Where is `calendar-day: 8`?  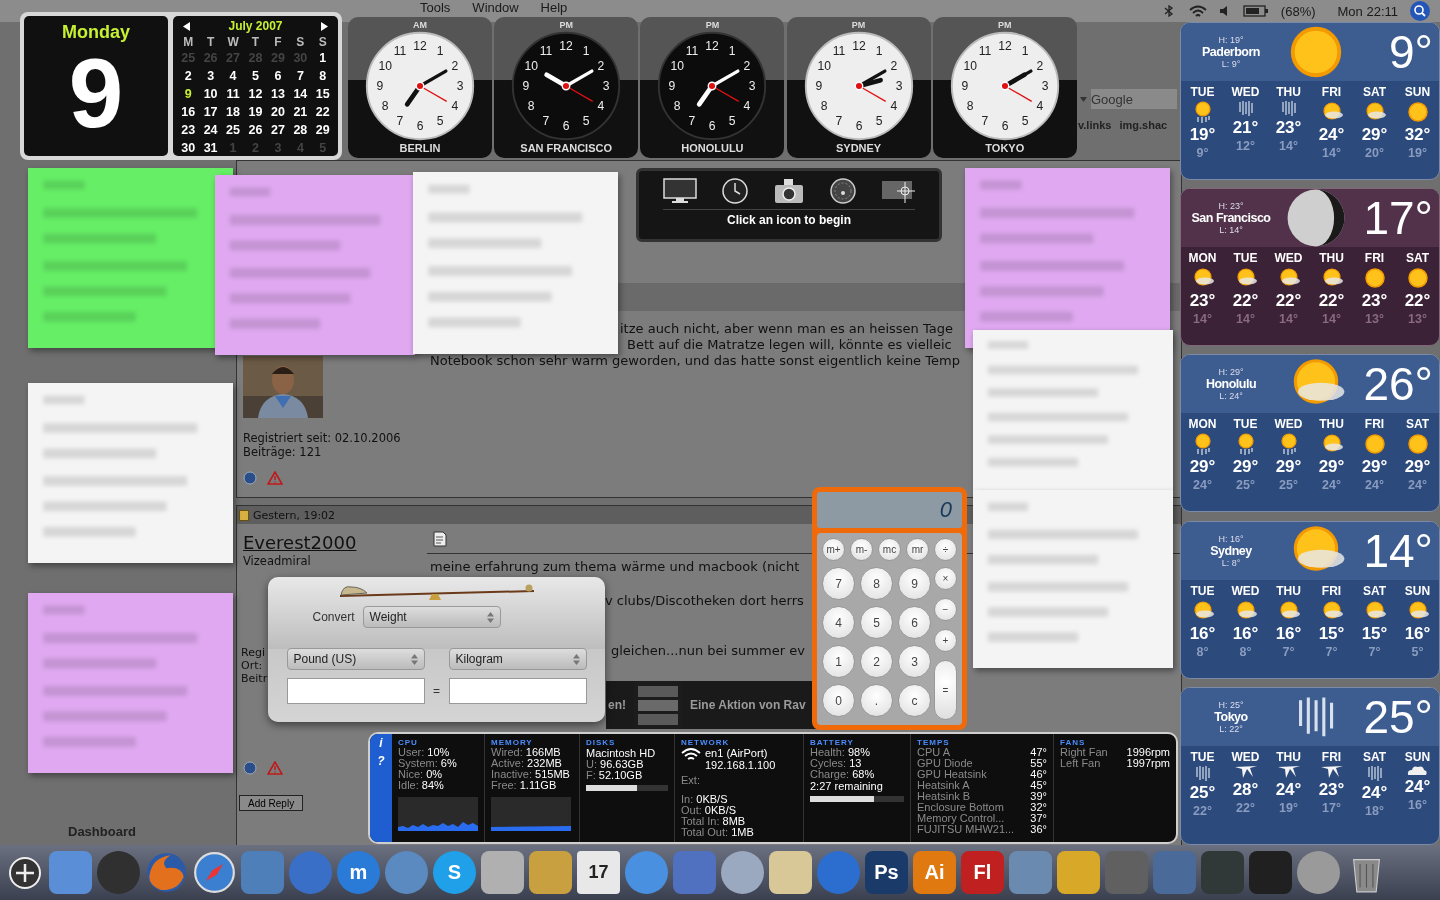 calendar-day: 8 is located at coordinates (322, 76).